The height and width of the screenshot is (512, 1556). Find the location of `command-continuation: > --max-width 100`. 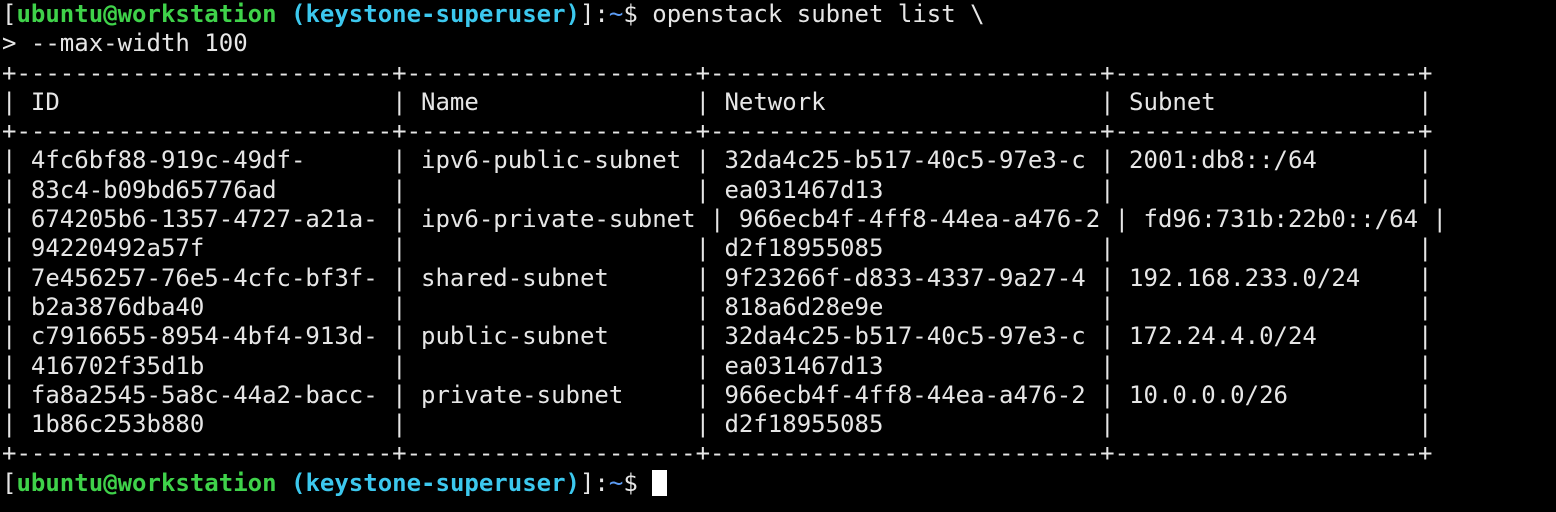

command-continuation: > --max-width 100 is located at coordinates (125, 43).